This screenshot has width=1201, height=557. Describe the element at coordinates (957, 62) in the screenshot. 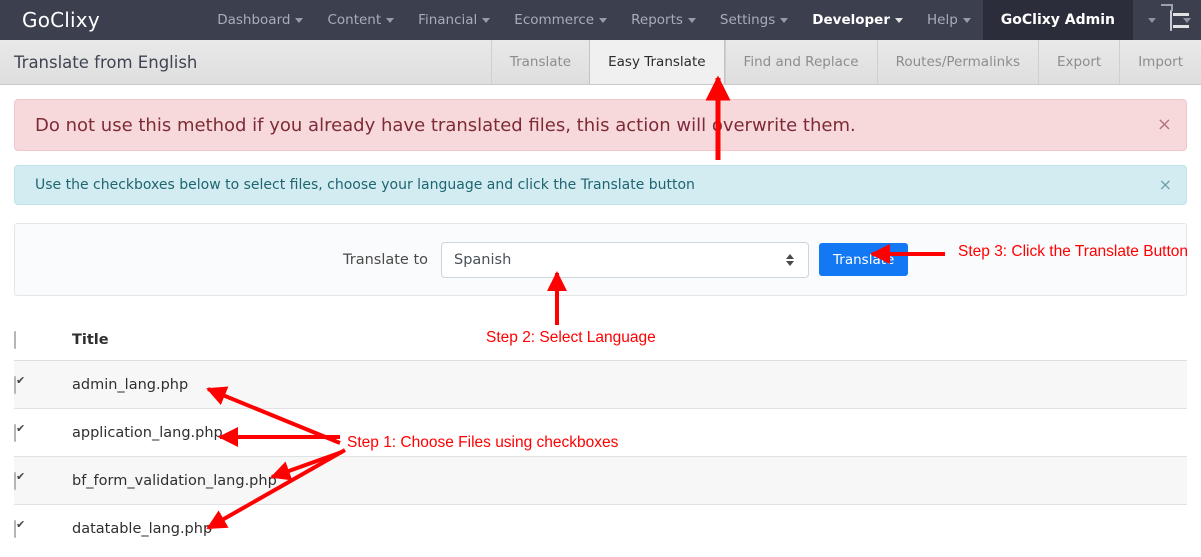

I see `tab-routes-permalinks: Routes/Permalinks` at that location.